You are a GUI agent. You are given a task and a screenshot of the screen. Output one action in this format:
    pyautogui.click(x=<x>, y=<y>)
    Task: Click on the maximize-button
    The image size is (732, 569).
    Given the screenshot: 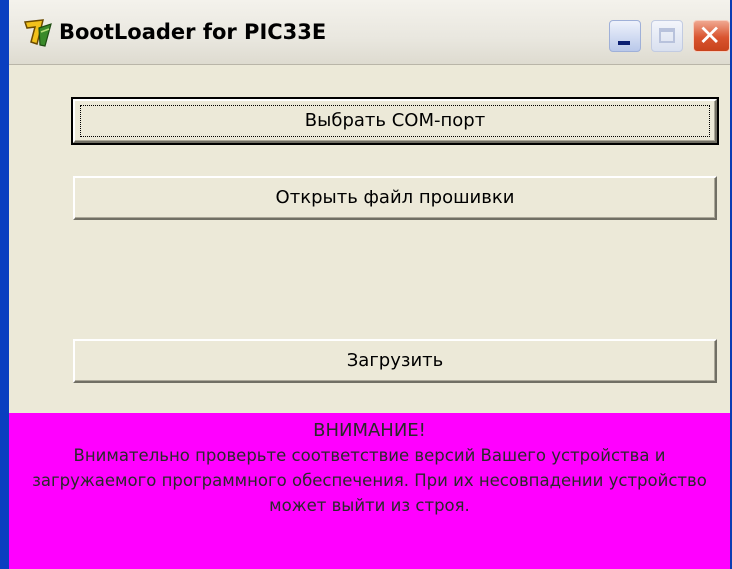 What is the action you would take?
    pyautogui.click(x=667, y=36)
    